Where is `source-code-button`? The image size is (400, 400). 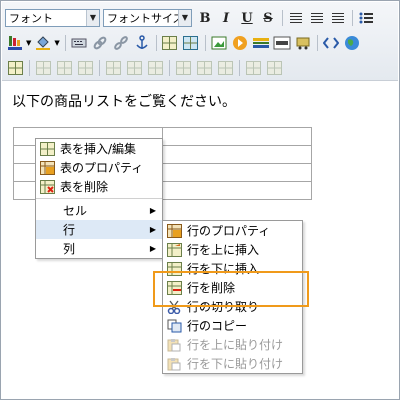 source-code-button is located at coordinates (331, 43).